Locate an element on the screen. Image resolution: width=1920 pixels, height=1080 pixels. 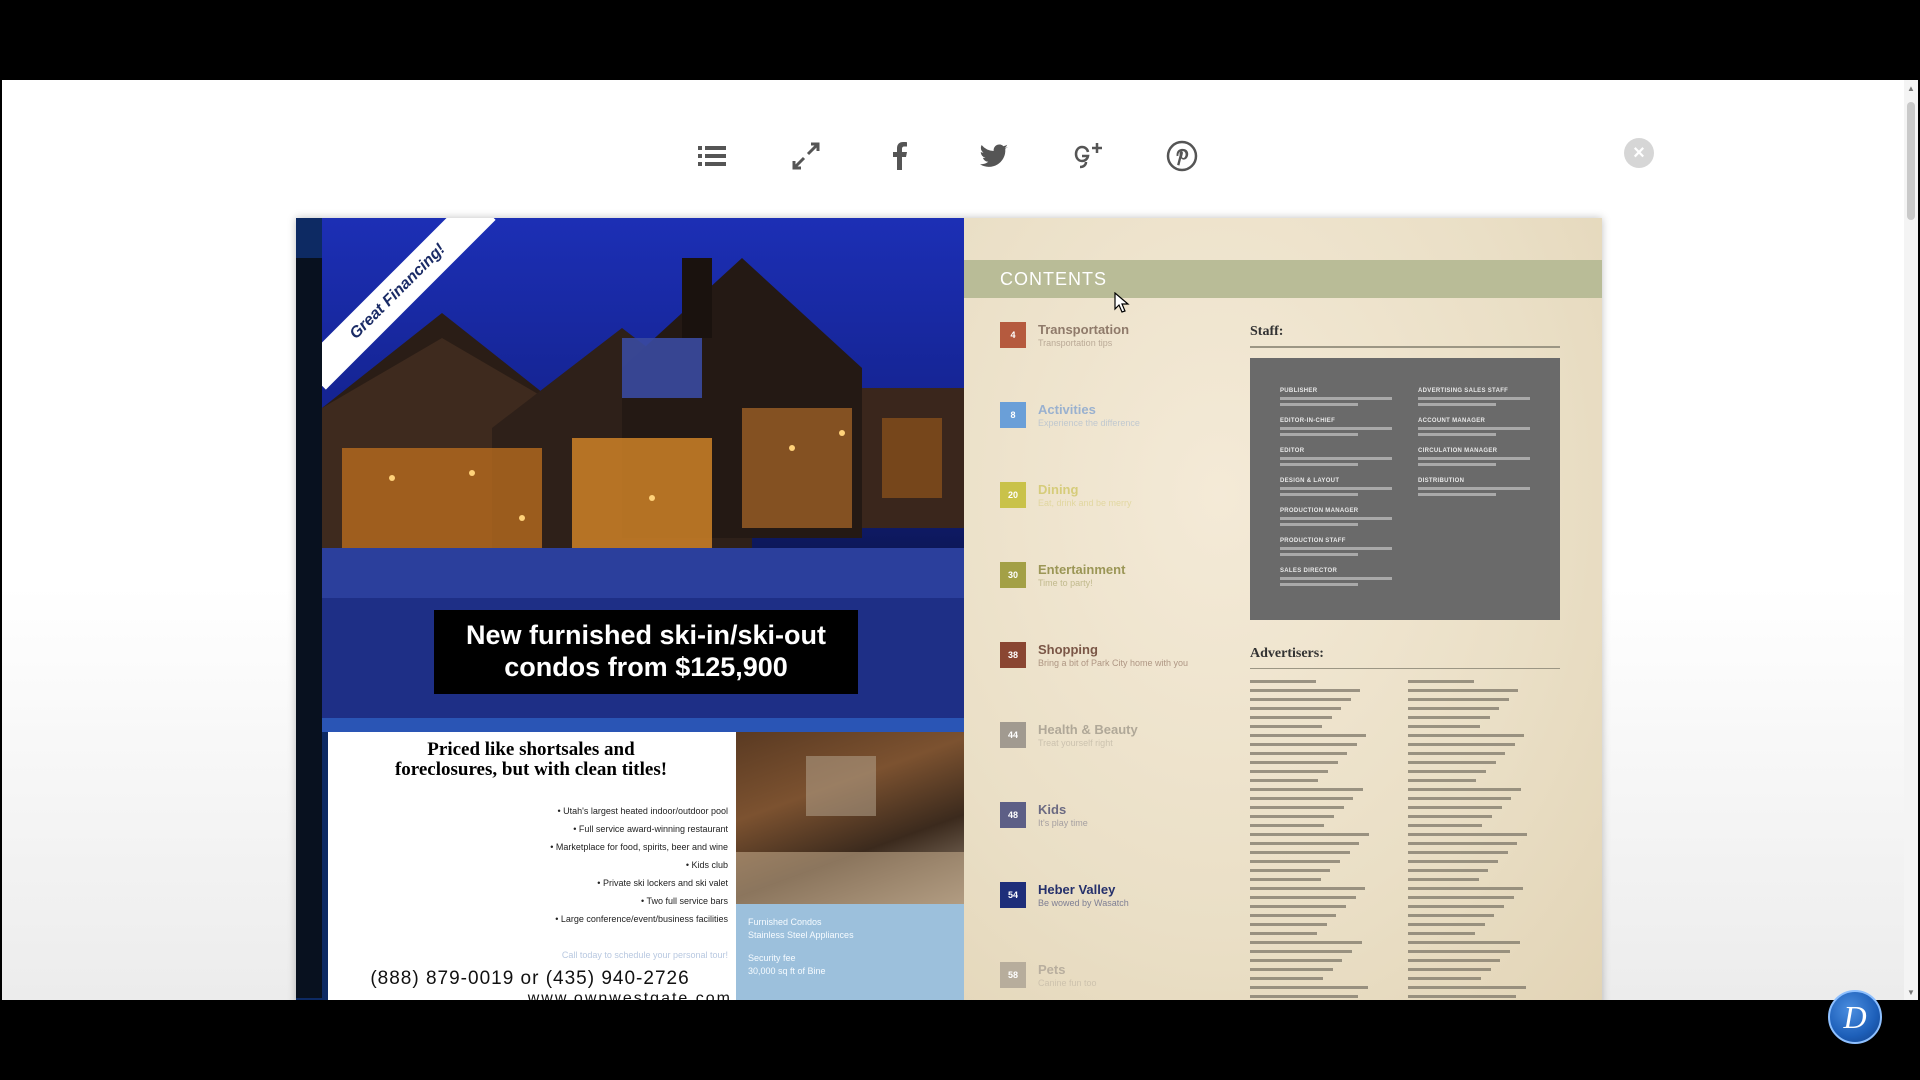
staff-role: PRODUCTION STAFF is located at coordinates (1313, 541).